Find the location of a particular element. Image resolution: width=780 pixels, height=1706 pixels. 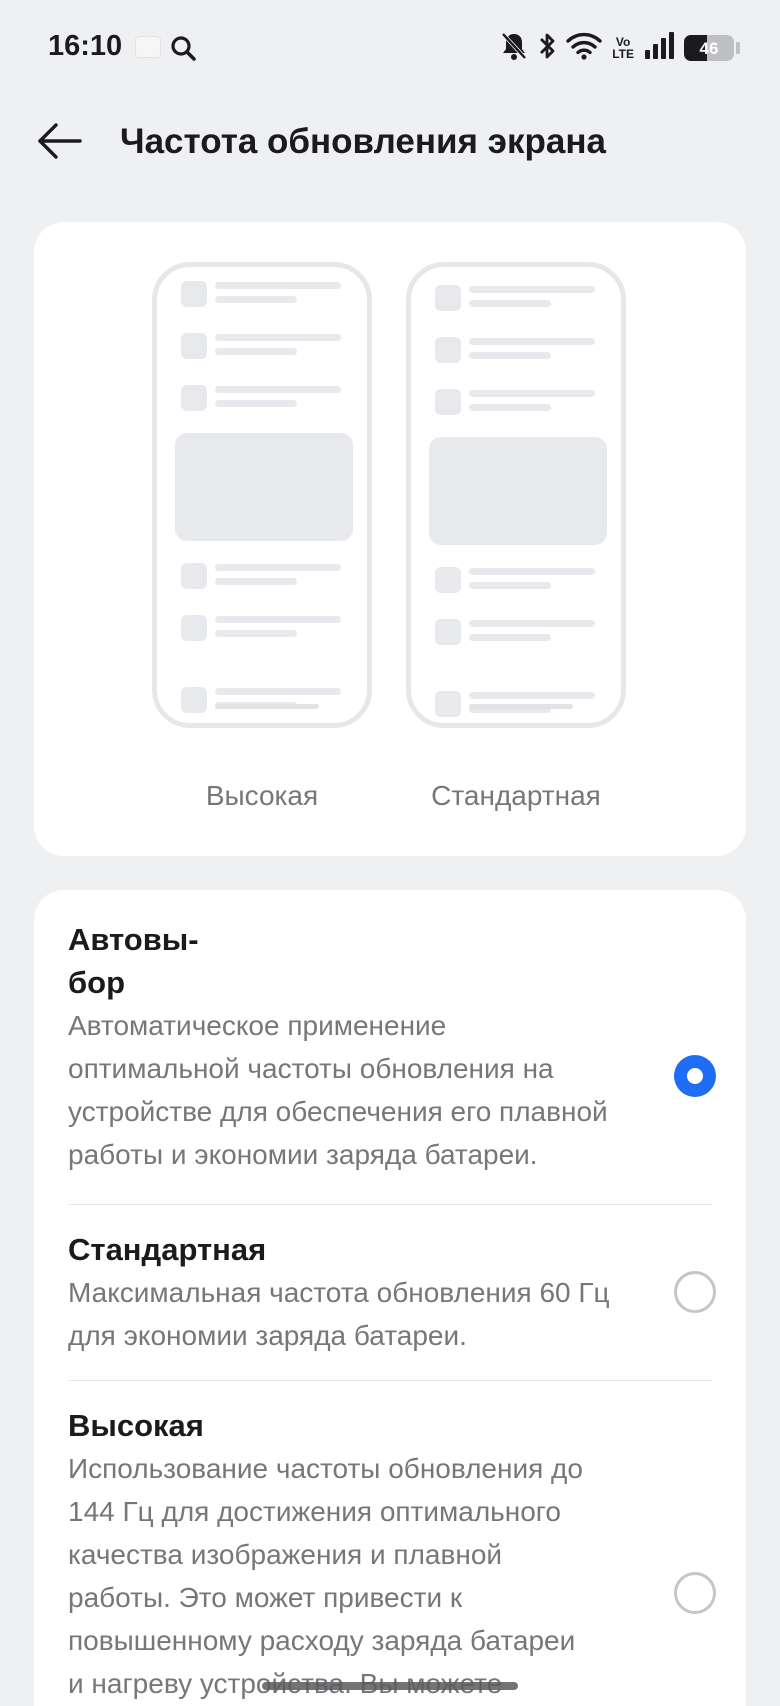

volte-icon: Vo LTE is located at coordinates (623, 48).